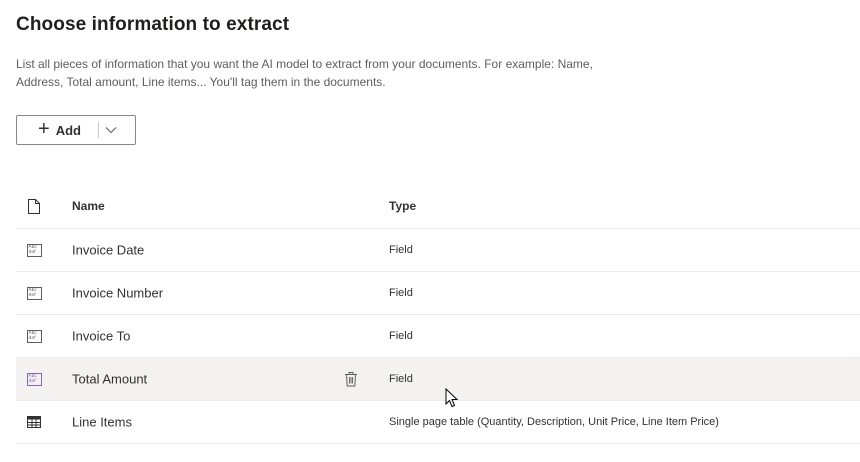 The image size is (860, 462). I want to click on field-name: Invoice Date, so click(108, 250).